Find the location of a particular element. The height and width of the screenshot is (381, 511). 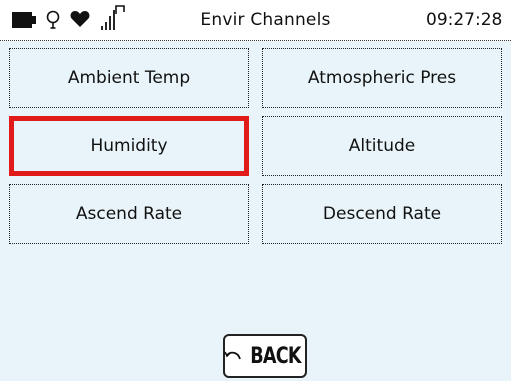

ambient-temp-button: Ambient Temp is located at coordinates (129, 78).